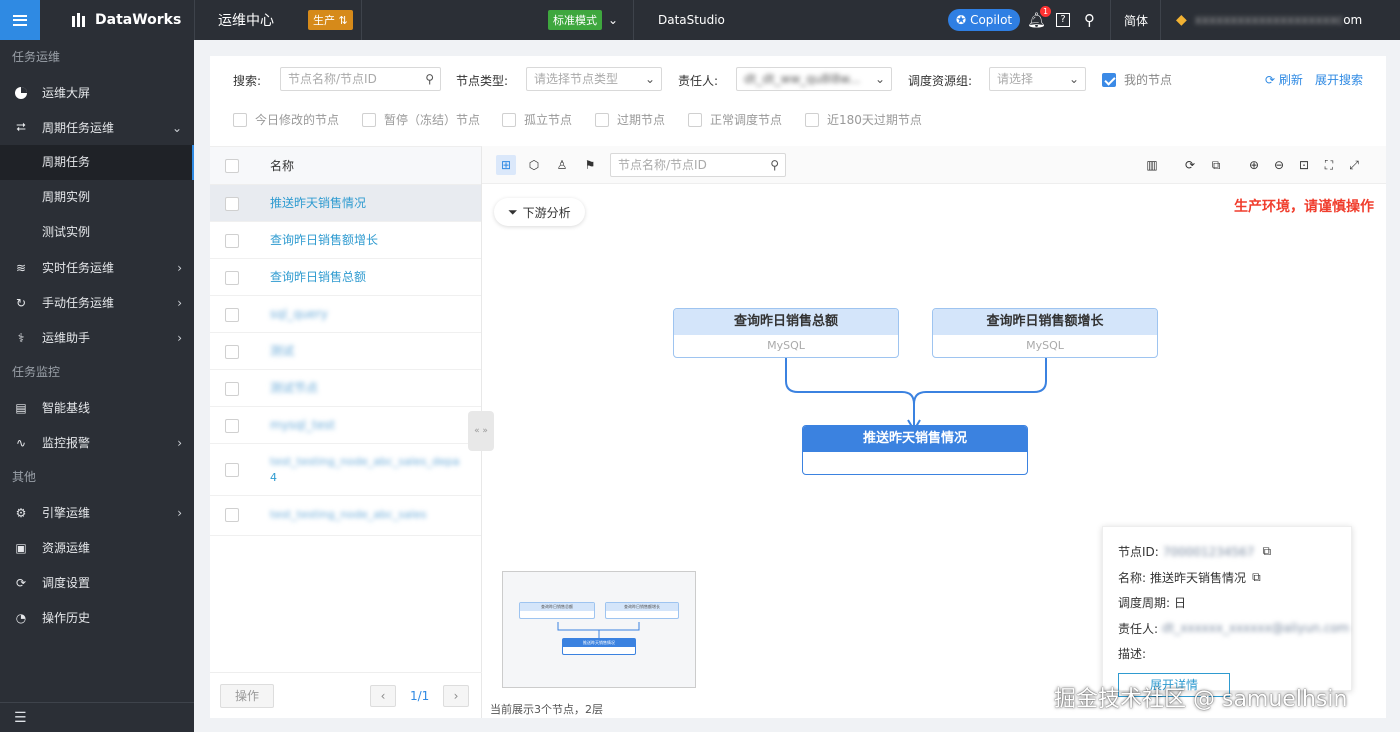 The image size is (1400, 732). Describe the element at coordinates (247, 81) in the screenshot. I see `search-label: 搜索:` at that location.